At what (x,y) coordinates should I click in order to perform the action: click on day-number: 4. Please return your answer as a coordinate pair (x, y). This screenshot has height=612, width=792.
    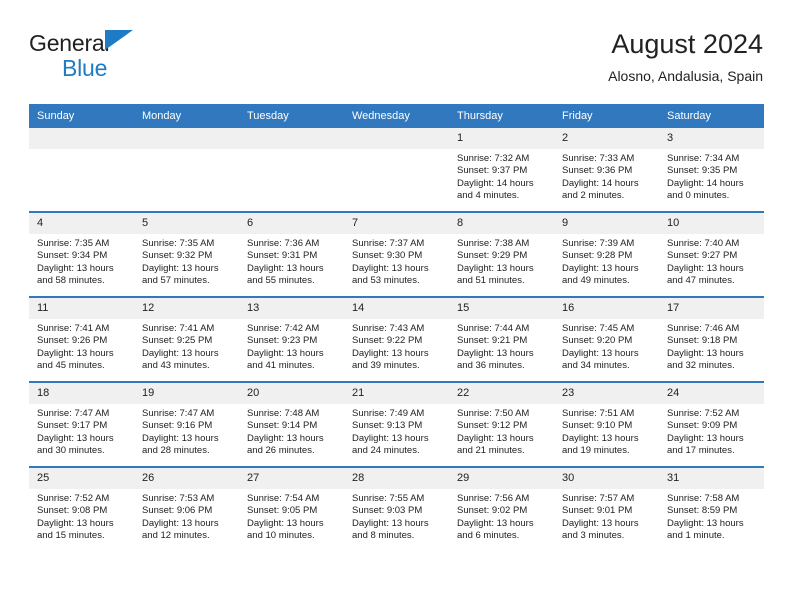
    Looking at the image, I should click on (81, 223).